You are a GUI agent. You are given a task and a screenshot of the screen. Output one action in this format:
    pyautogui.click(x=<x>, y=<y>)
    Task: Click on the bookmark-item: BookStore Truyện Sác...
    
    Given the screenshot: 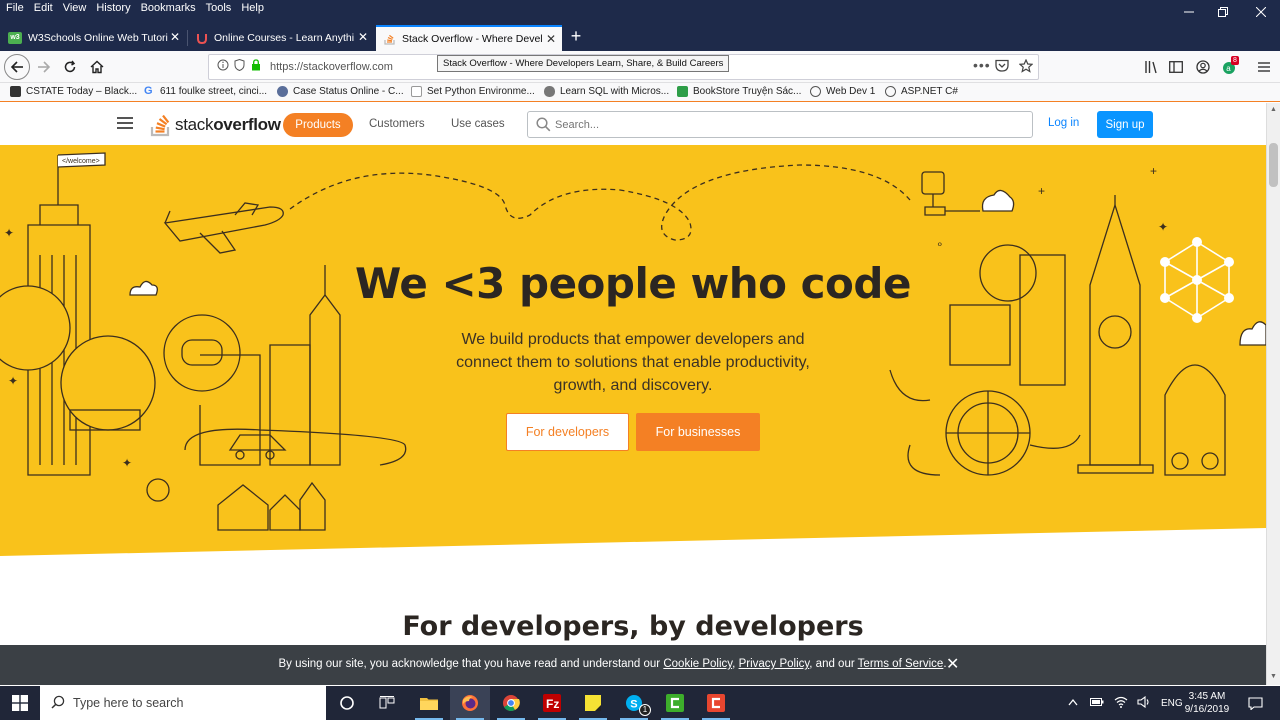 What is the action you would take?
    pyautogui.click(x=739, y=91)
    